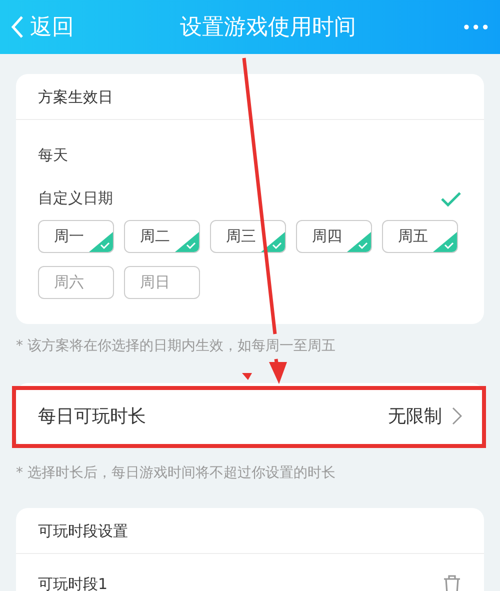 The image size is (500, 591). I want to click on hint-text: * 选择时长后，每日游戏时间将不超过你设置的时长, so click(176, 473).